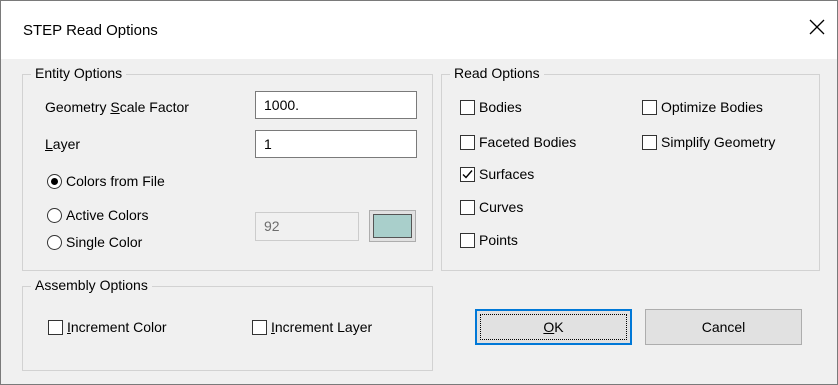 The height and width of the screenshot is (385, 838). What do you see at coordinates (307, 226) in the screenshot?
I see `color-number-input: 92` at bounding box center [307, 226].